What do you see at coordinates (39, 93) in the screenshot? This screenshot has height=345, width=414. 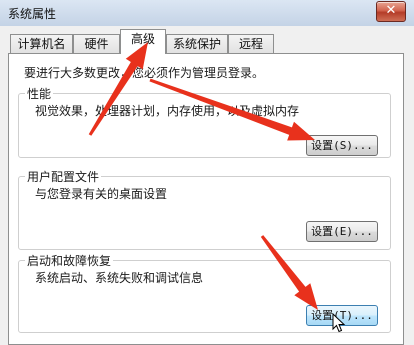 I see `performance-title: 性能` at bounding box center [39, 93].